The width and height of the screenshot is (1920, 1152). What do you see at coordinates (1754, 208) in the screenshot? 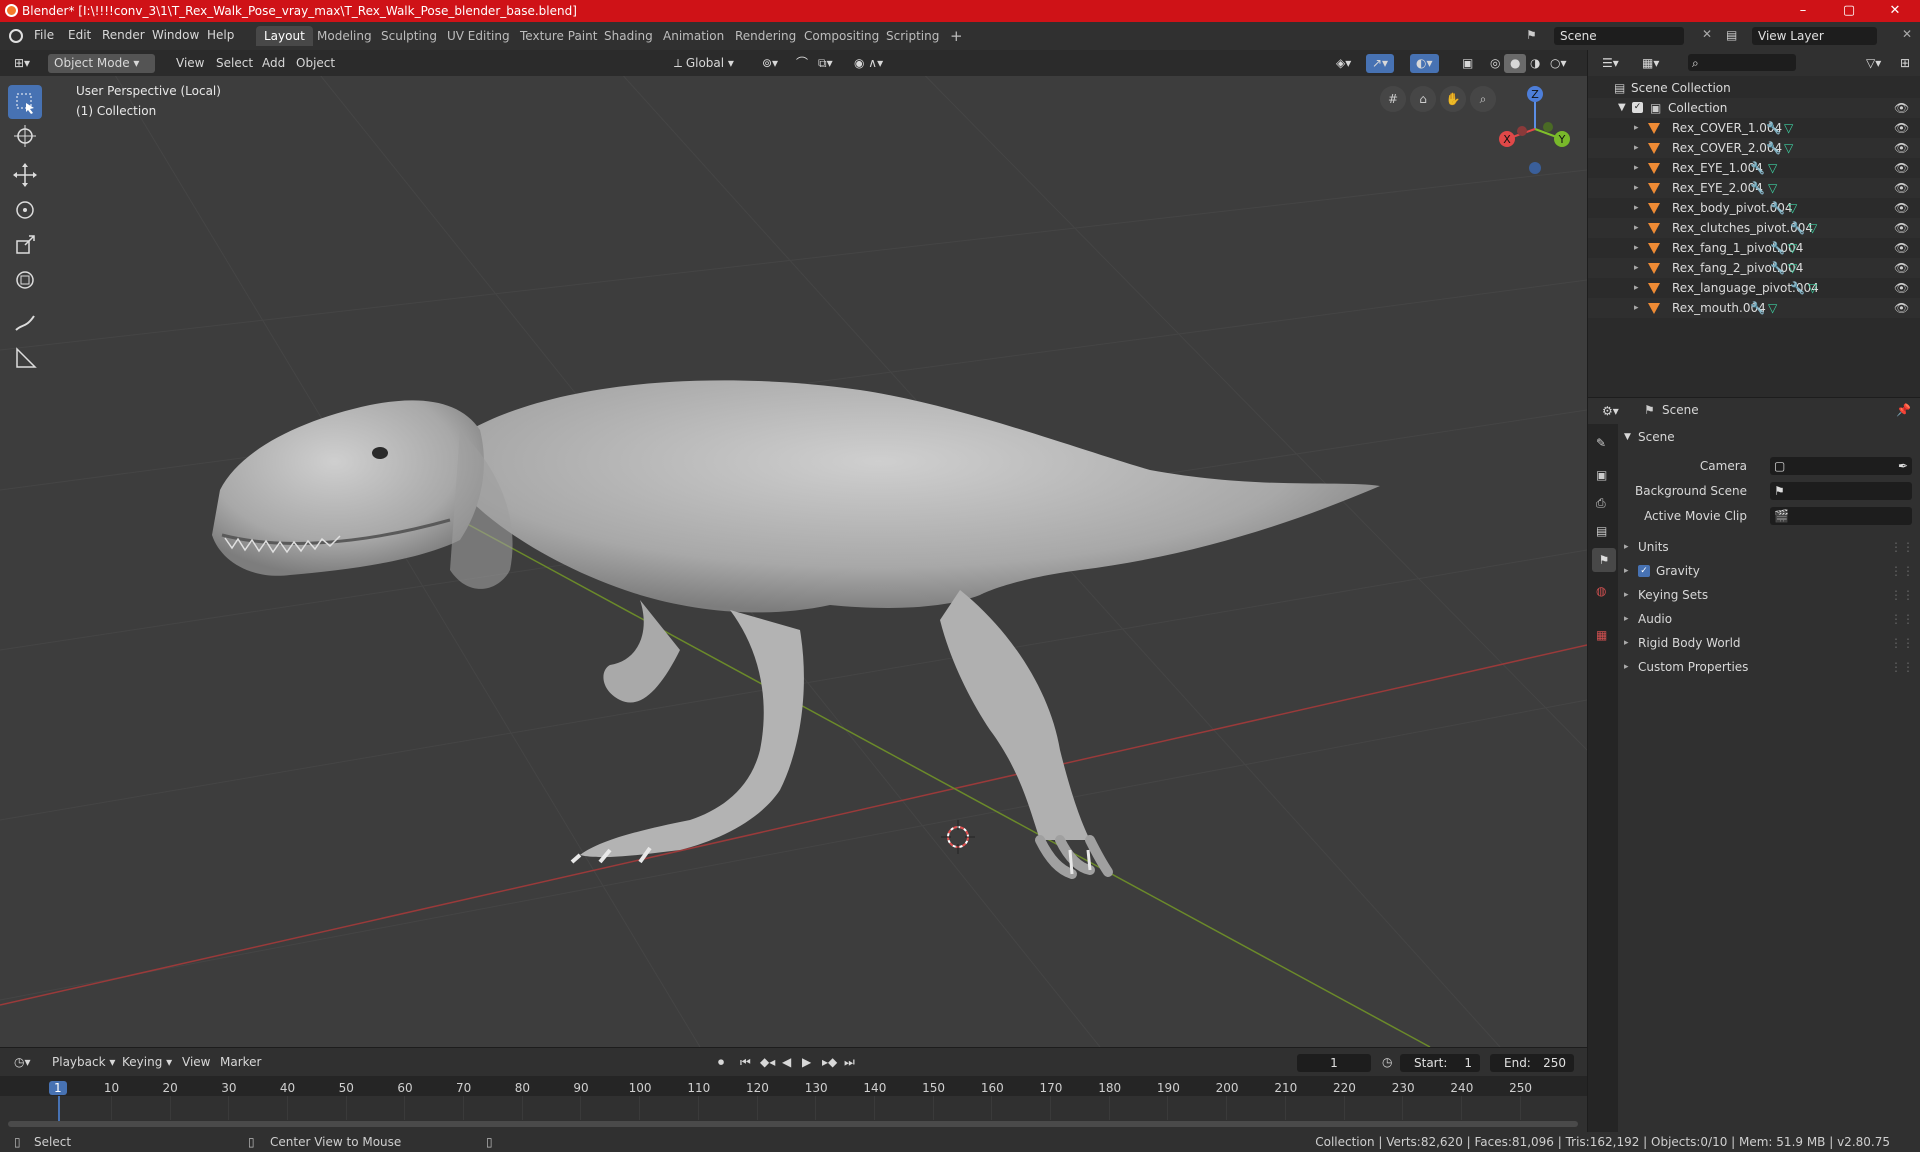
I see `outliner-object-row: ▸ Rex_body_pivot.004 🔧 ▽ 👁` at bounding box center [1754, 208].